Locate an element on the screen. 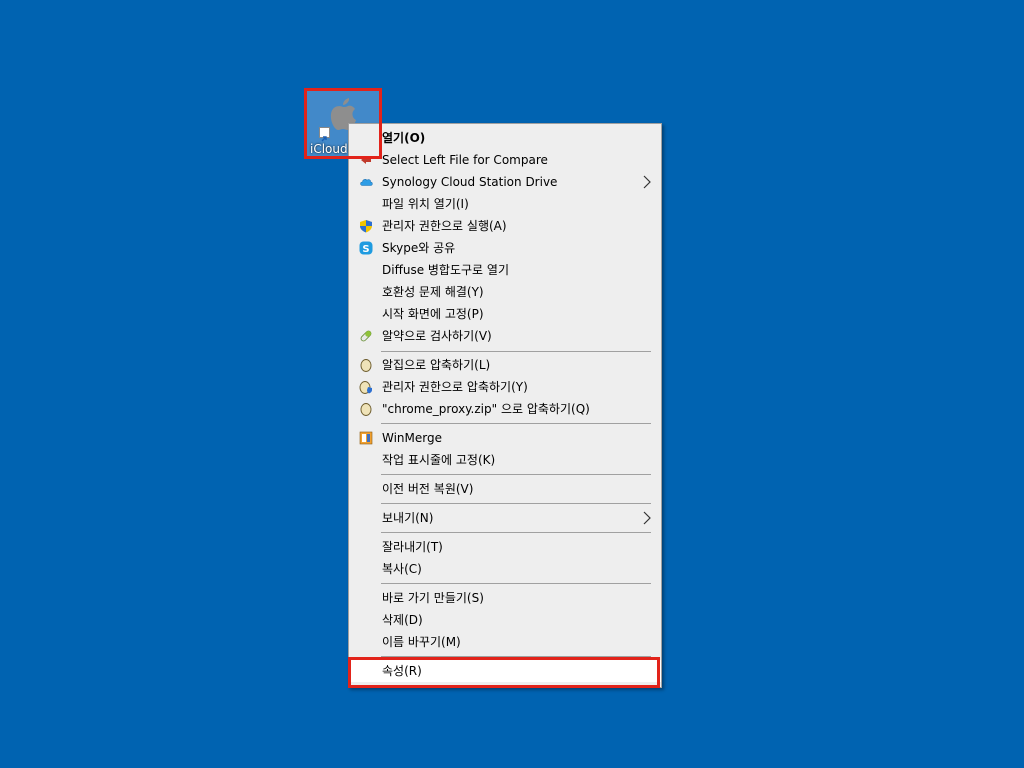  menu-item-copy: 복사(C) is located at coordinates (505, 569).